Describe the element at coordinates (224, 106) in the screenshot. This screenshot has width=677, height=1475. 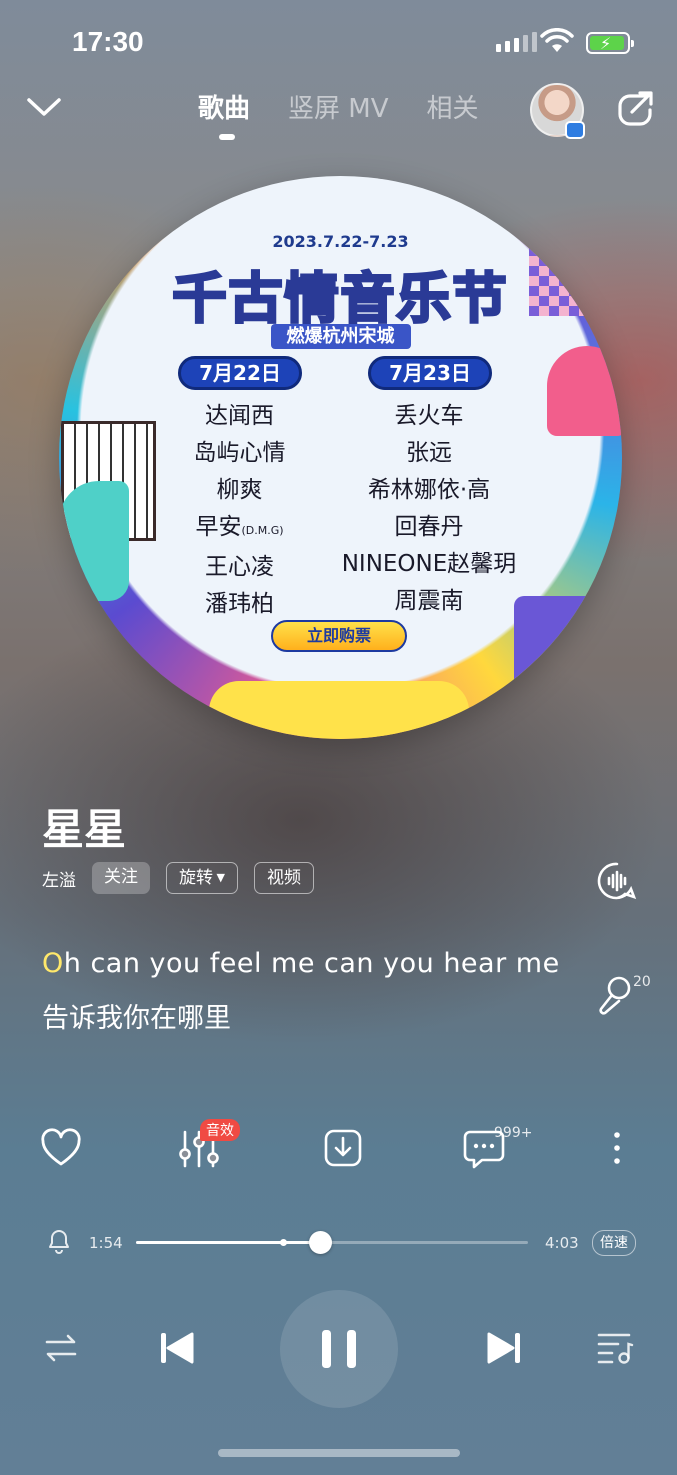
I see `tab-song: 歌曲` at that location.